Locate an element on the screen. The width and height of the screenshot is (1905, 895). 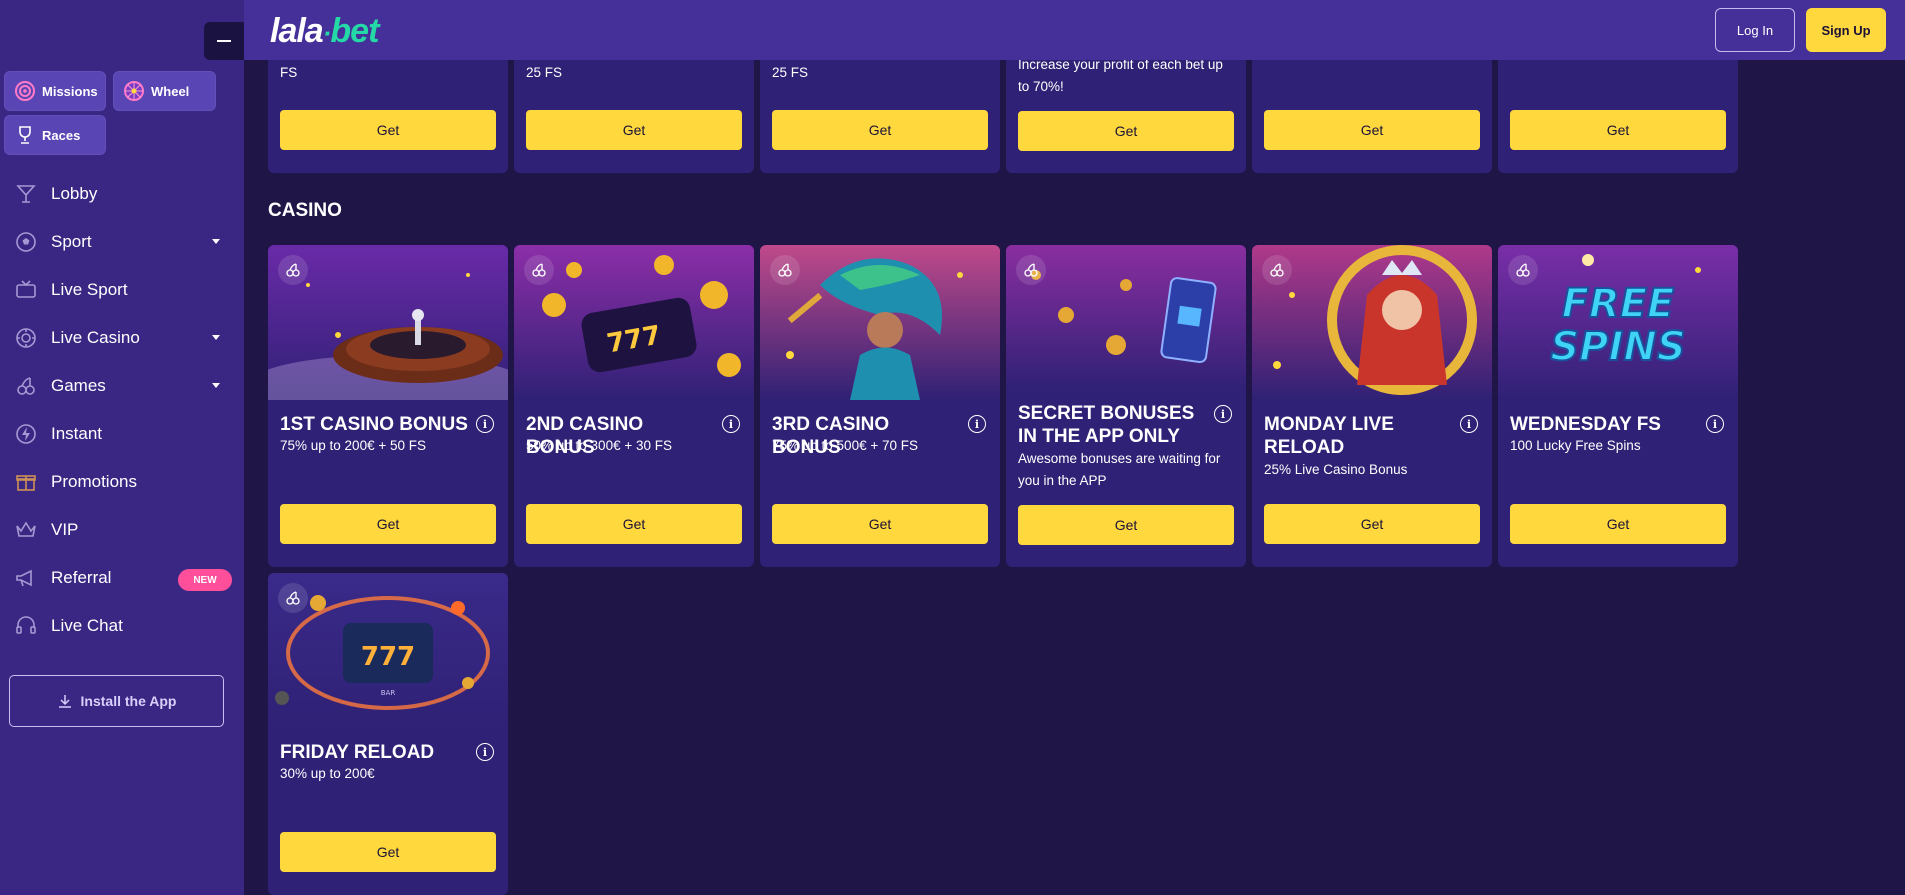
casino-section-title: CASINO is located at coordinates (305, 210).